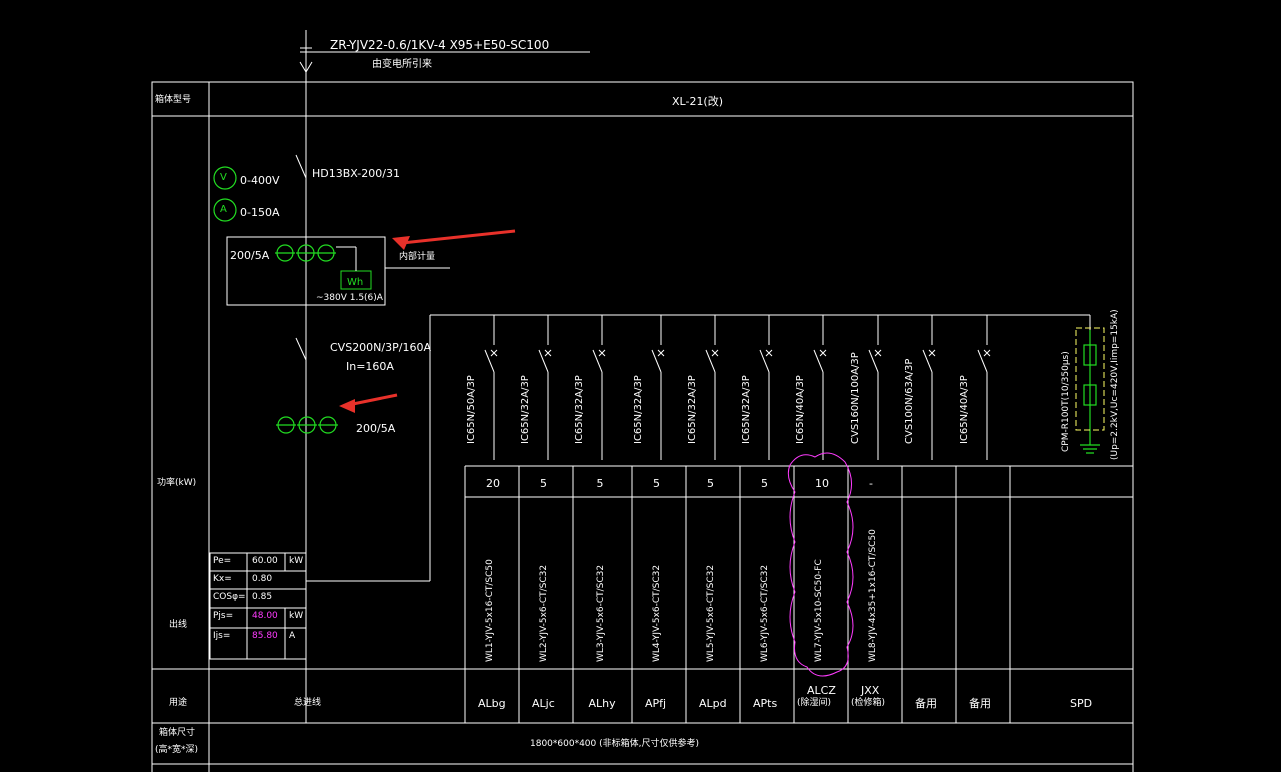 The image size is (1281, 772). I want to click on load-label: Ijs=, so click(222, 636).